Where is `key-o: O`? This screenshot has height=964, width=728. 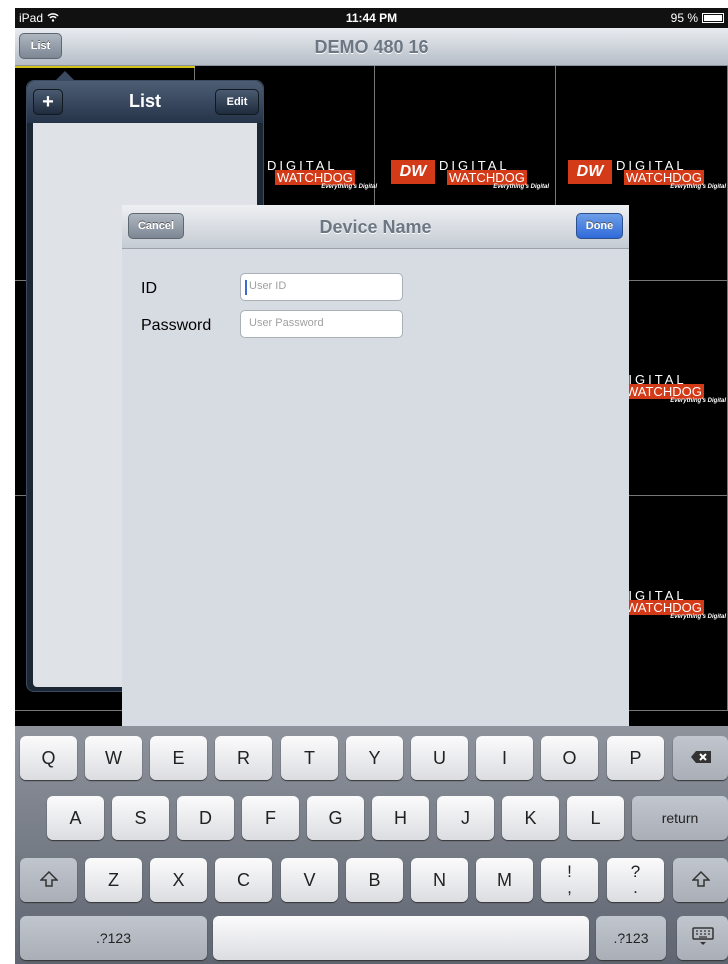 key-o: O is located at coordinates (569, 758).